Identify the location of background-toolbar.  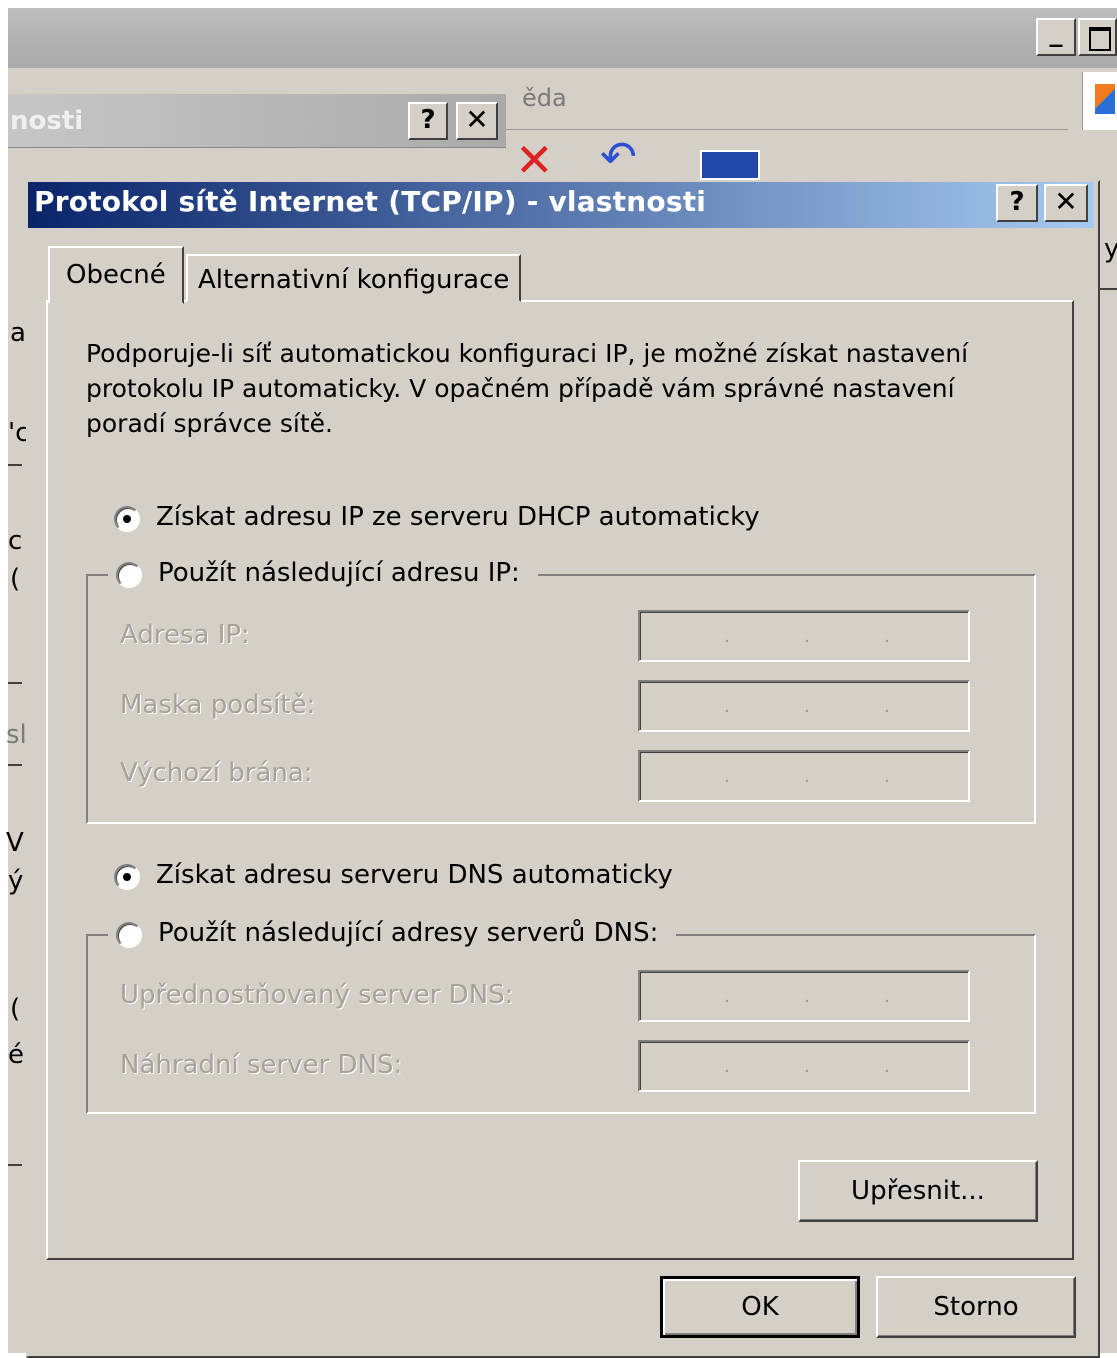
(795, 155).